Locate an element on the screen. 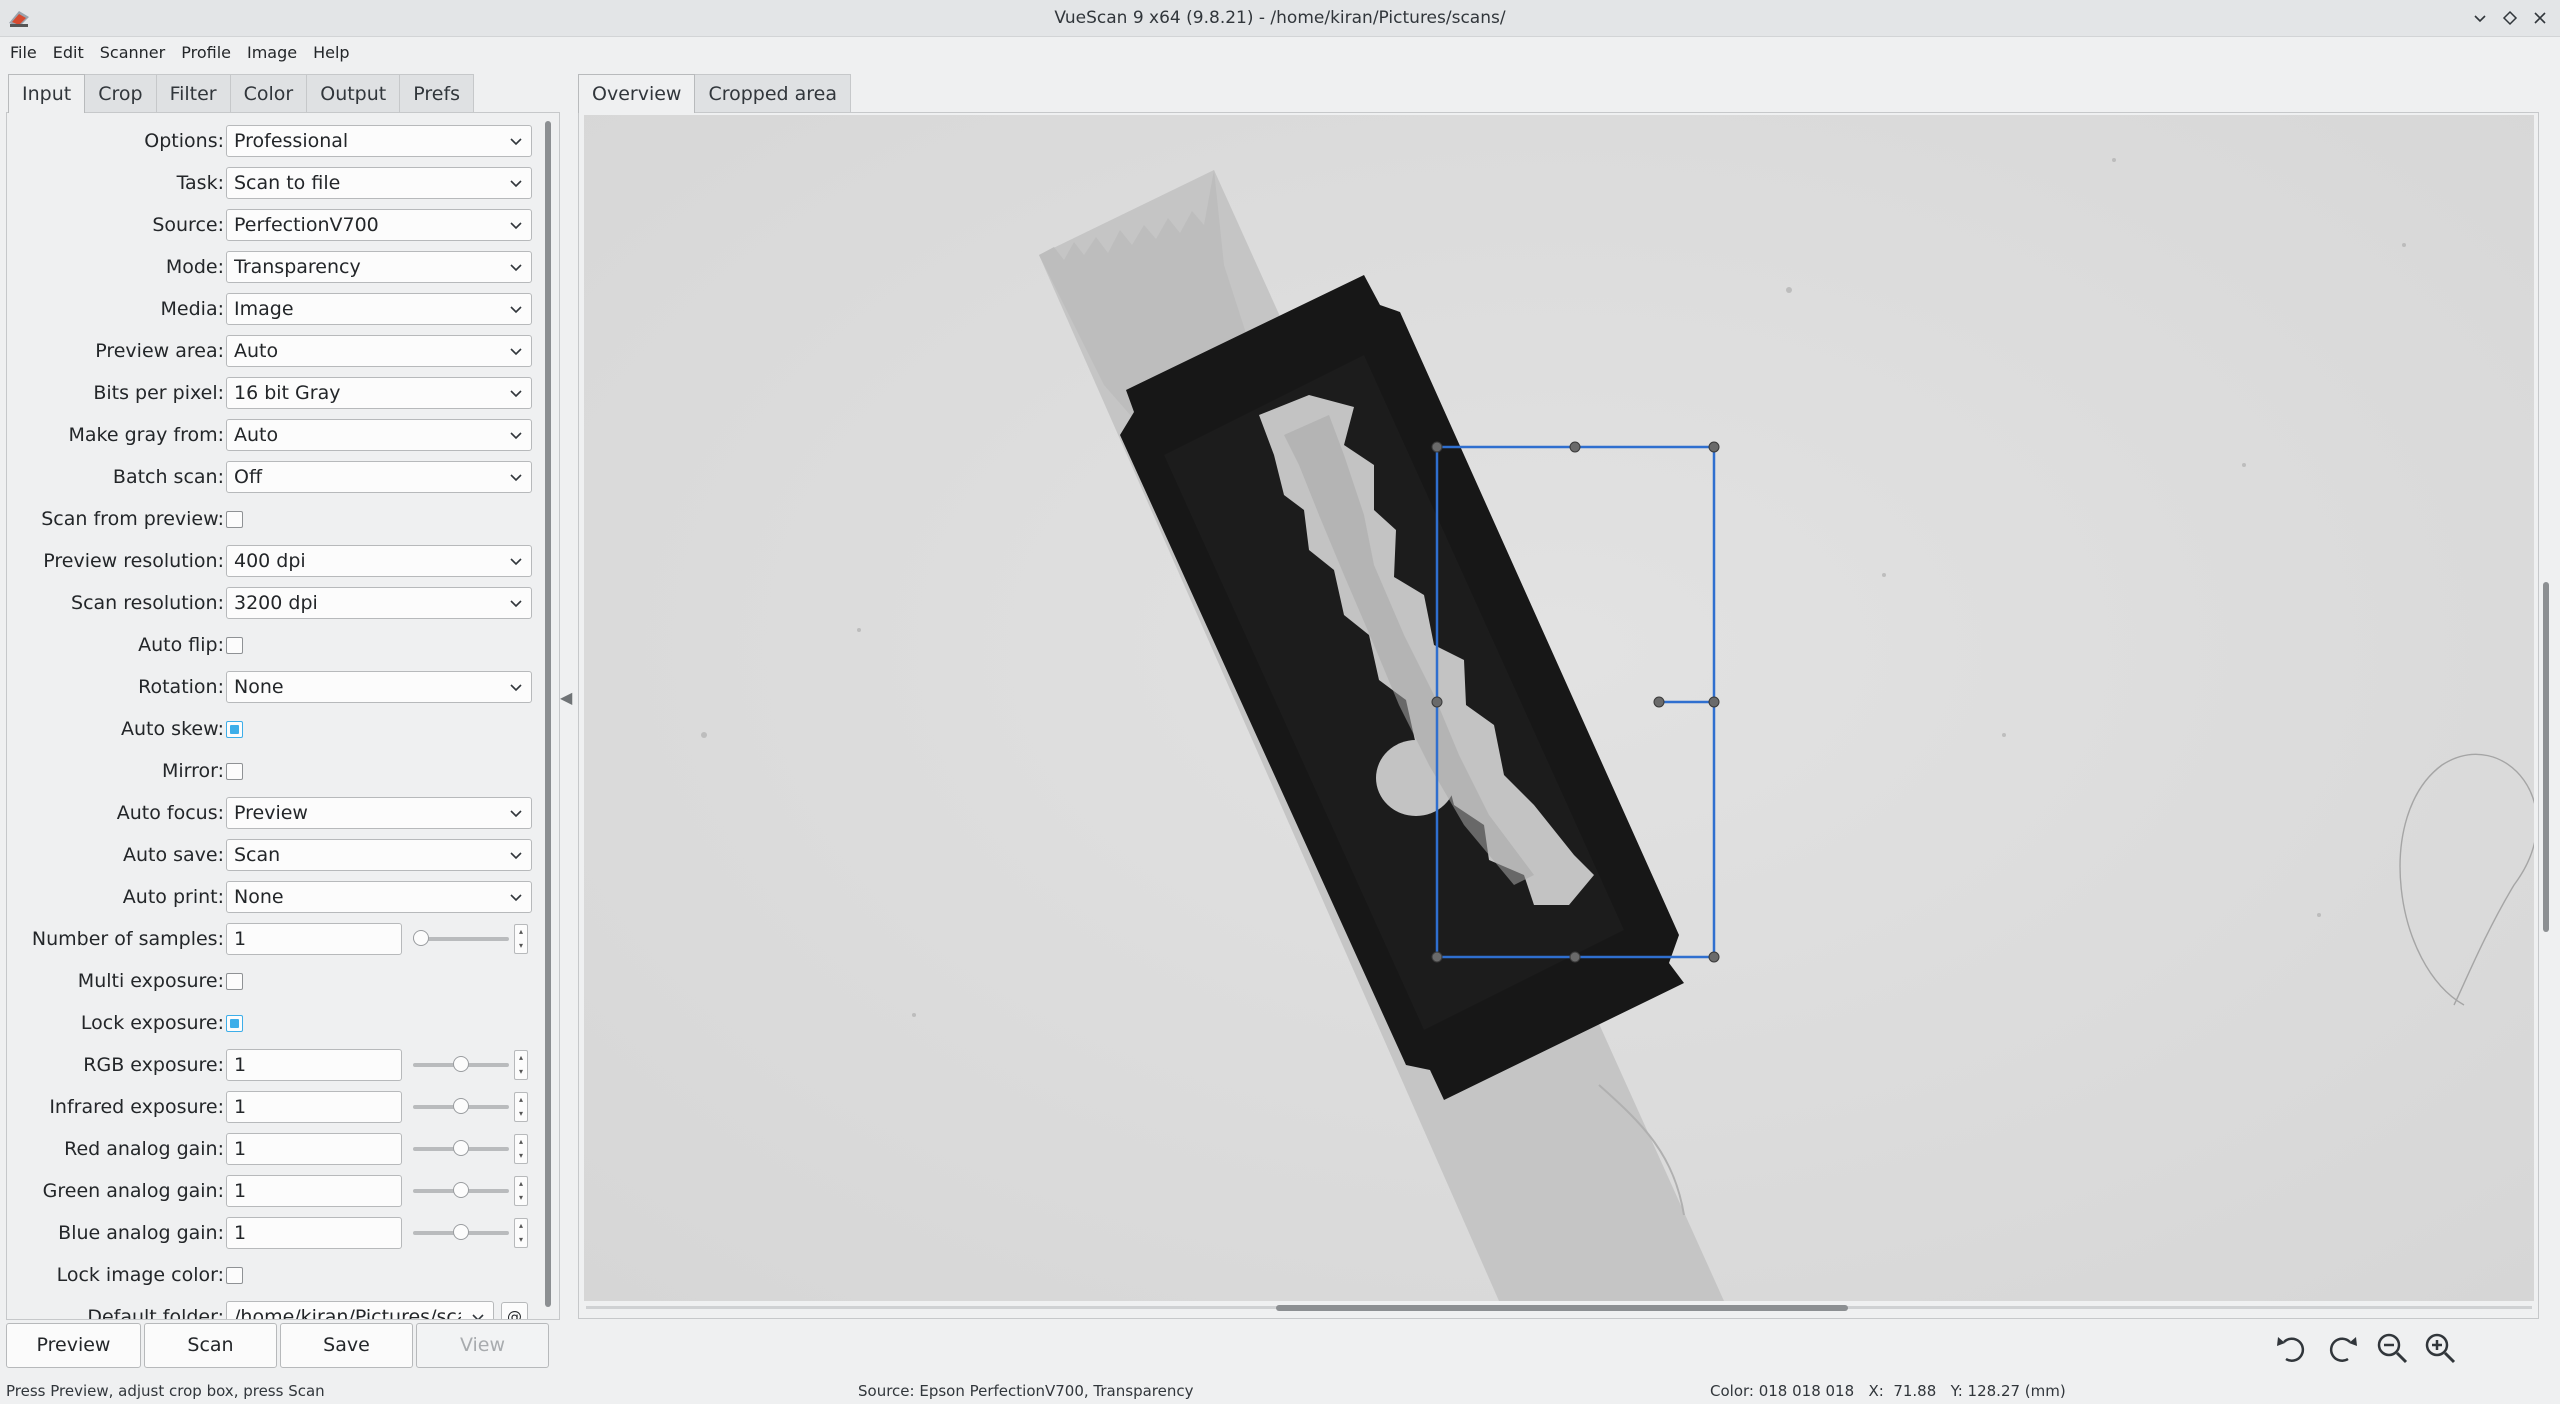 The height and width of the screenshot is (1404, 2560). default-folder-select: /home/kiran/Pictures/scar is located at coordinates (360, 1310).